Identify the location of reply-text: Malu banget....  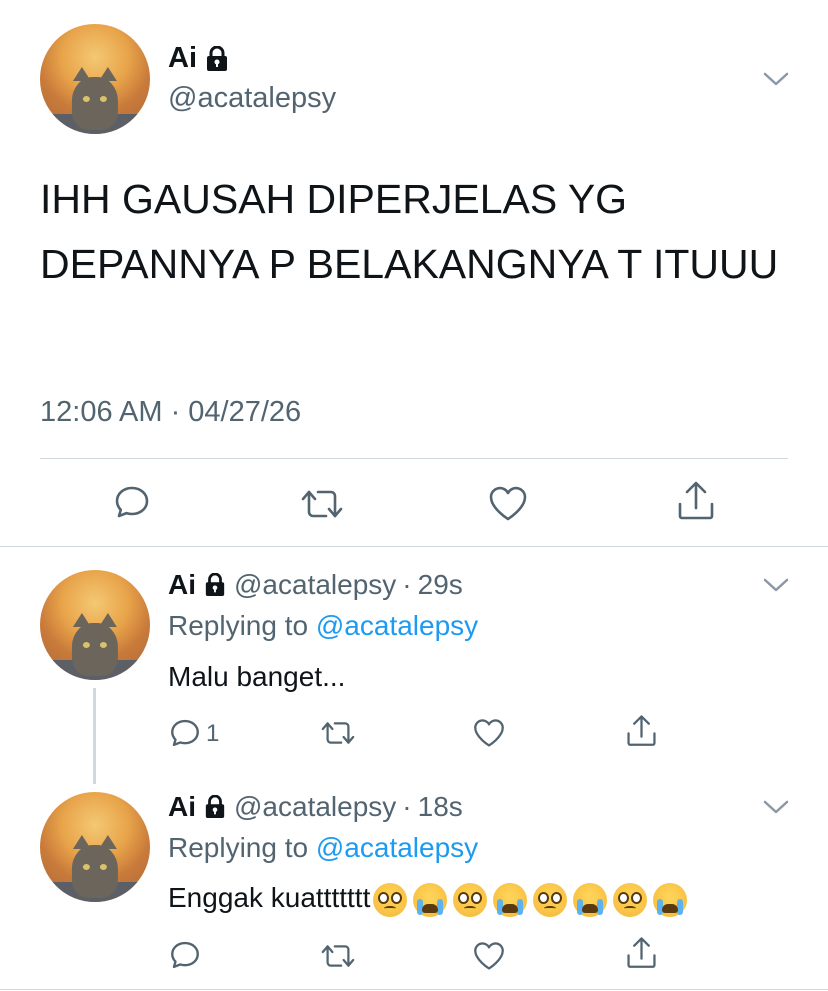
(257, 676).